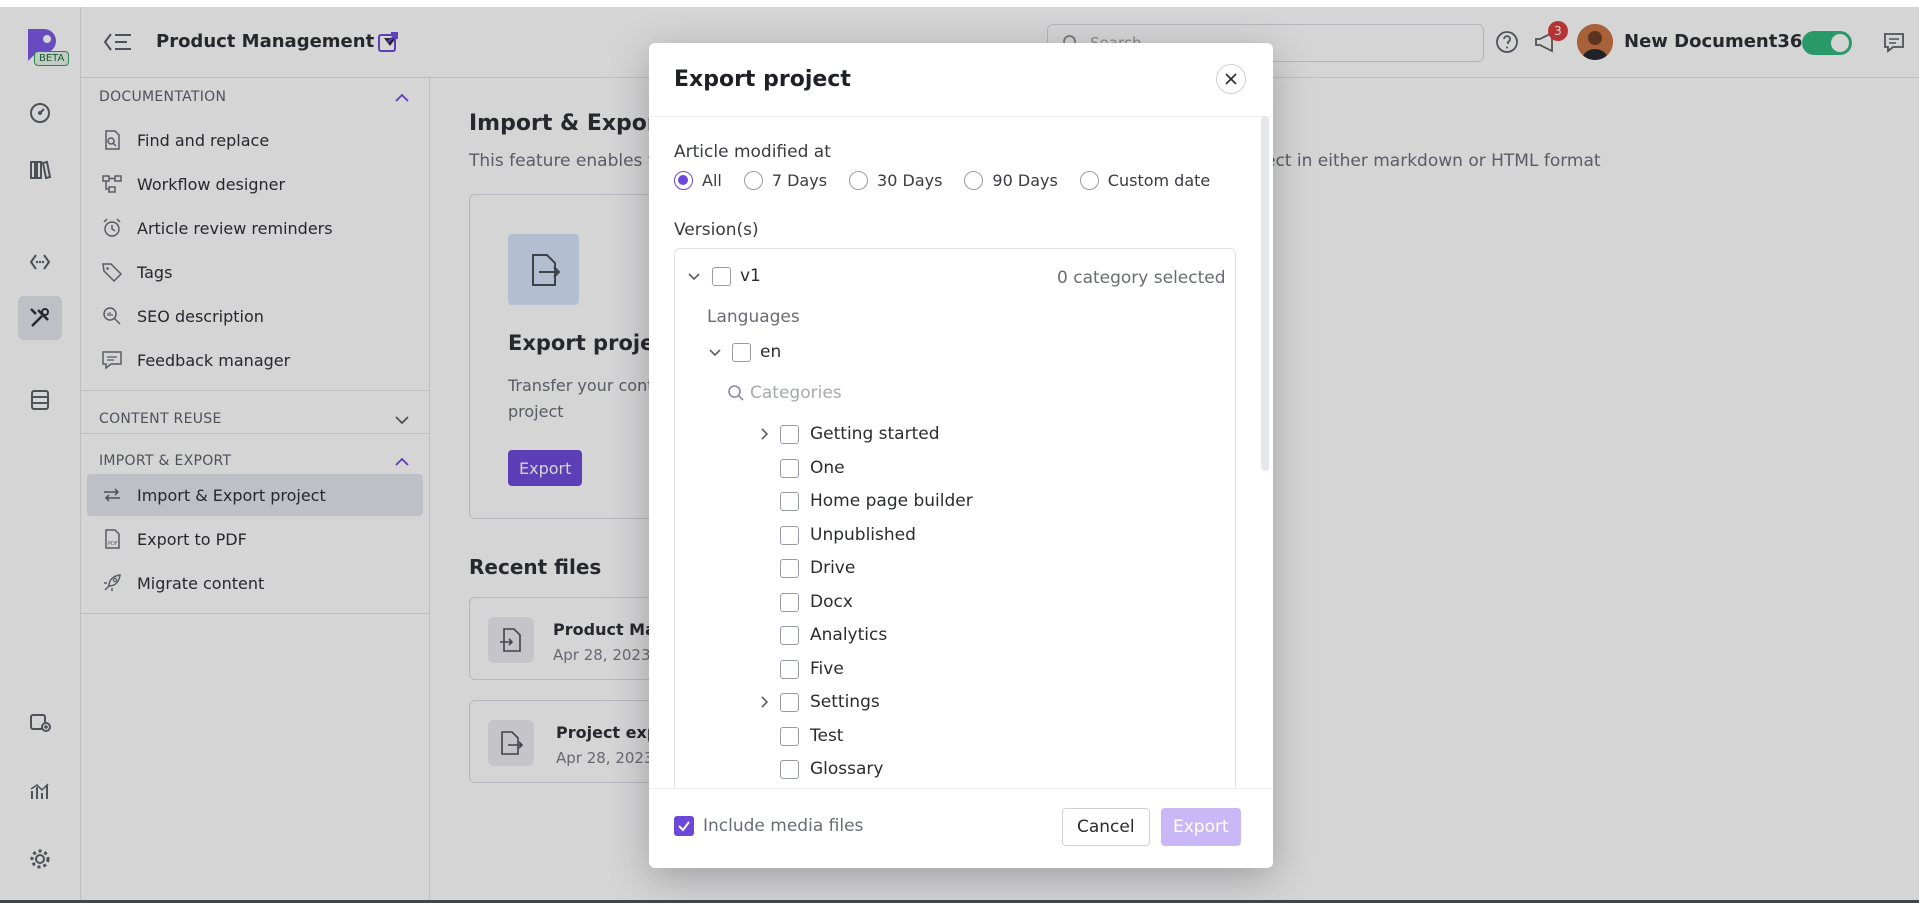 This screenshot has width=1919, height=903. What do you see at coordinates (753, 317) in the screenshot?
I see `languages-label: Languages` at bounding box center [753, 317].